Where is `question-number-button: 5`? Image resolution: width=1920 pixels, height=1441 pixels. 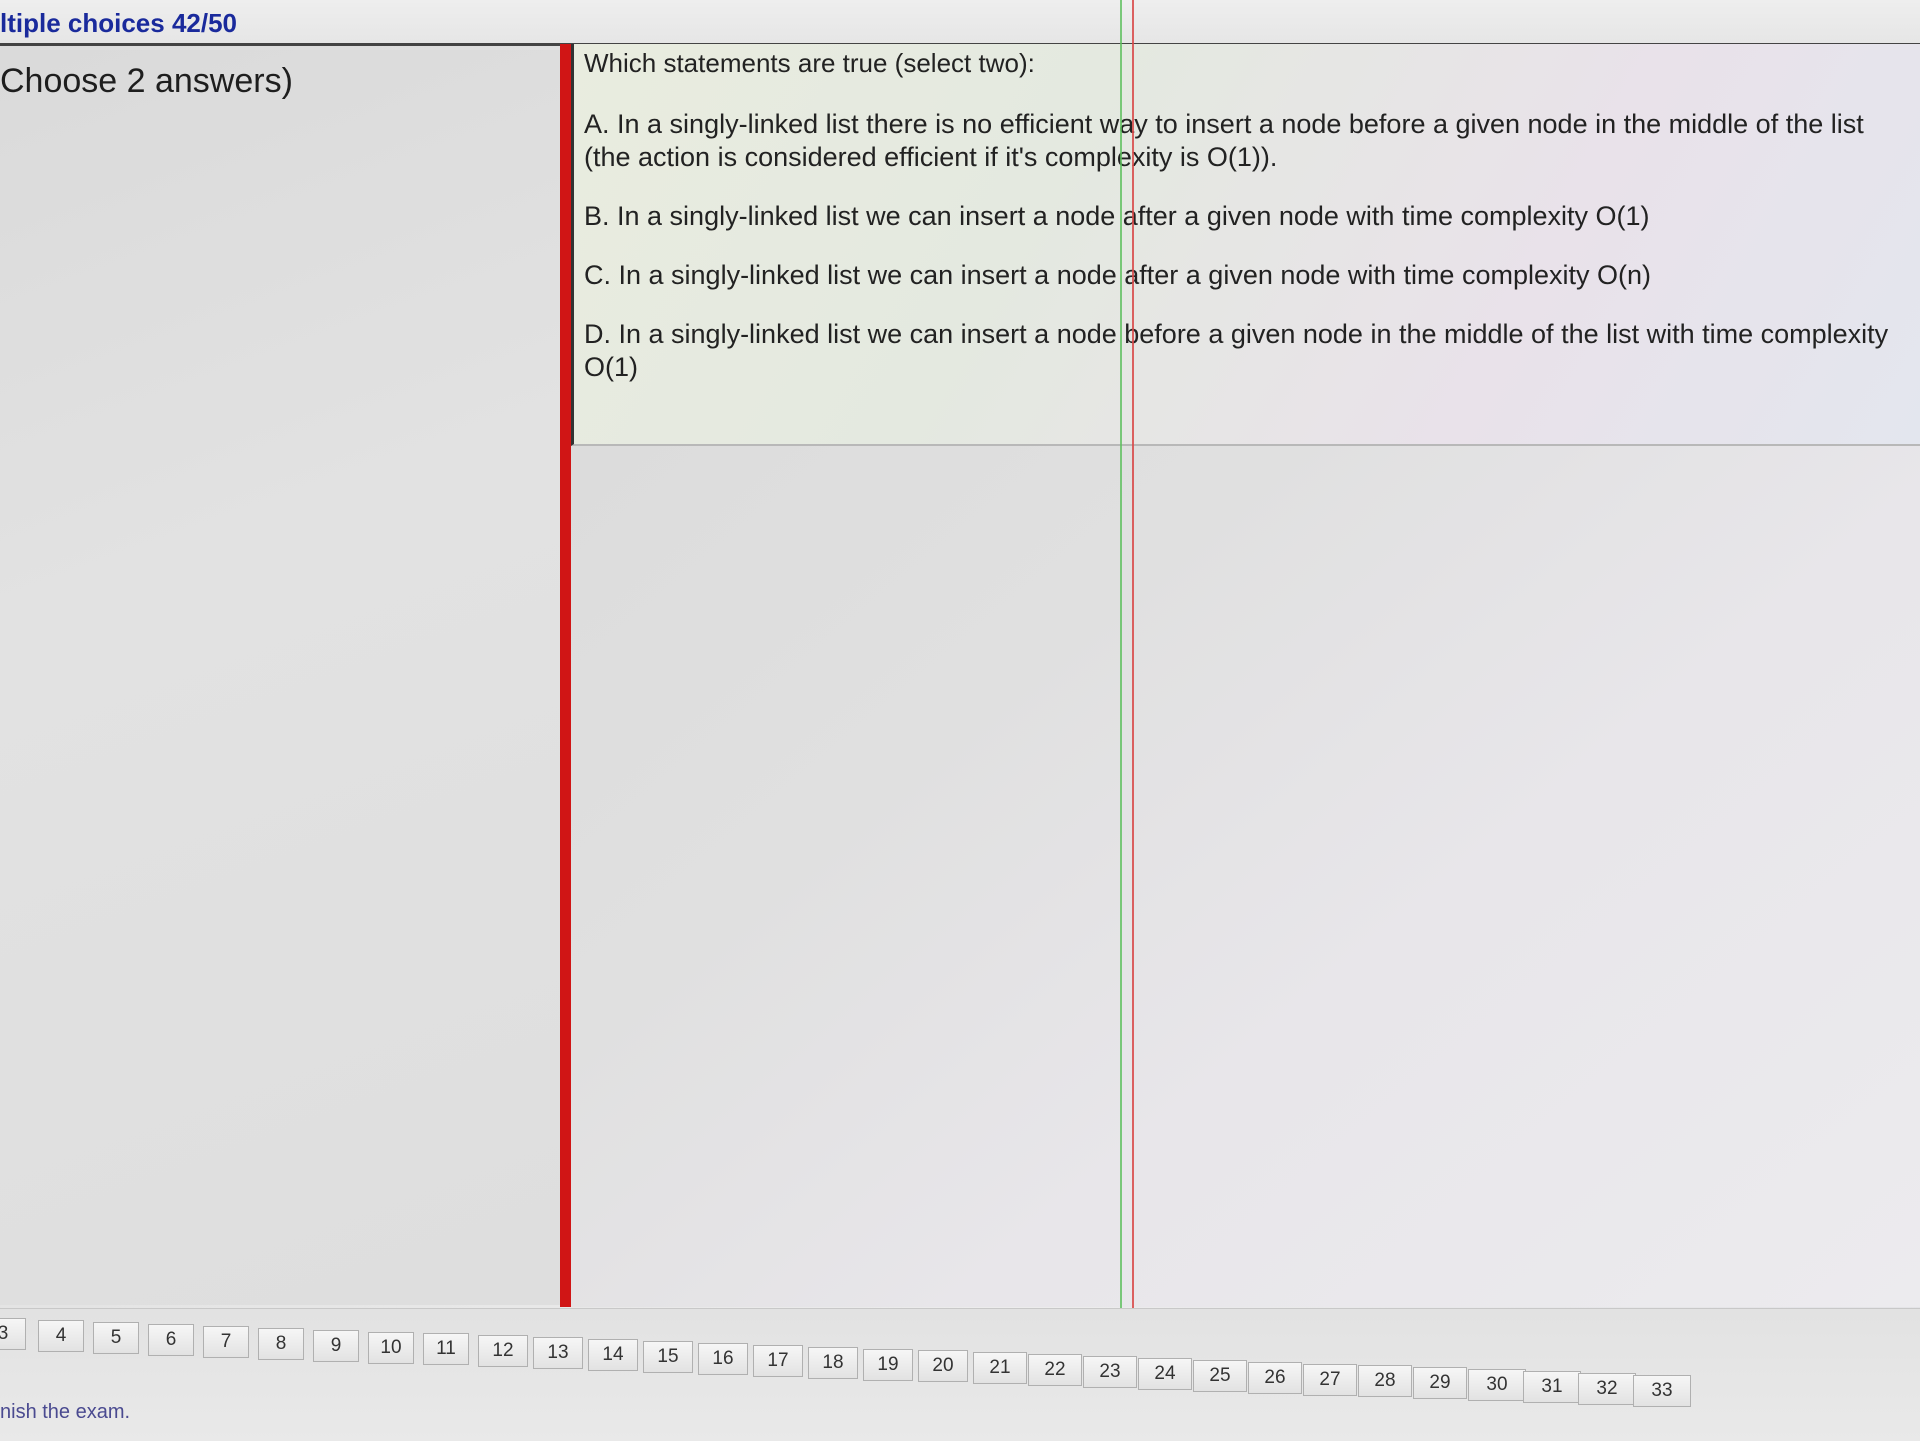
question-number-button: 5 is located at coordinates (116, 1338).